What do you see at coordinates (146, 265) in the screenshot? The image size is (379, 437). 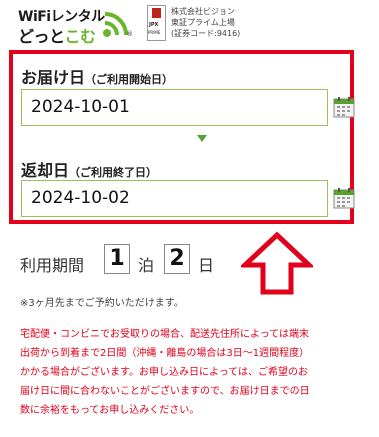 I see `nights-unit: 泊` at bounding box center [146, 265].